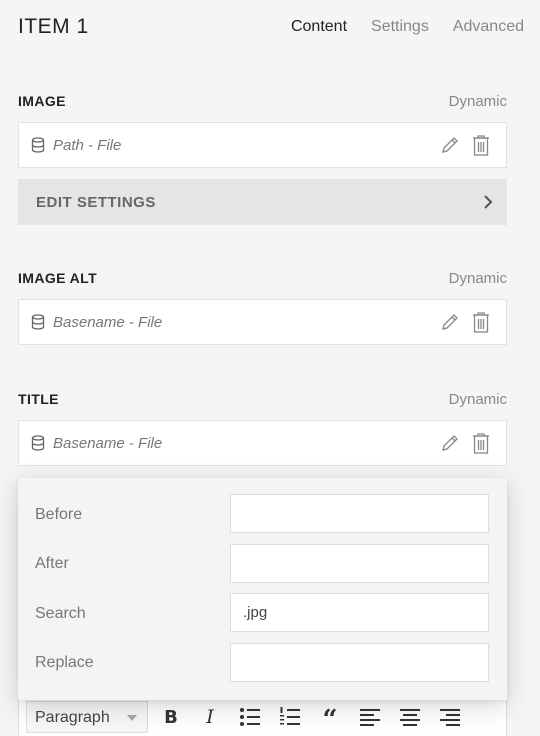 This screenshot has height=736, width=540. Describe the element at coordinates (58, 278) in the screenshot. I see `image-alt-section-label: IMAGE ALT` at that location.